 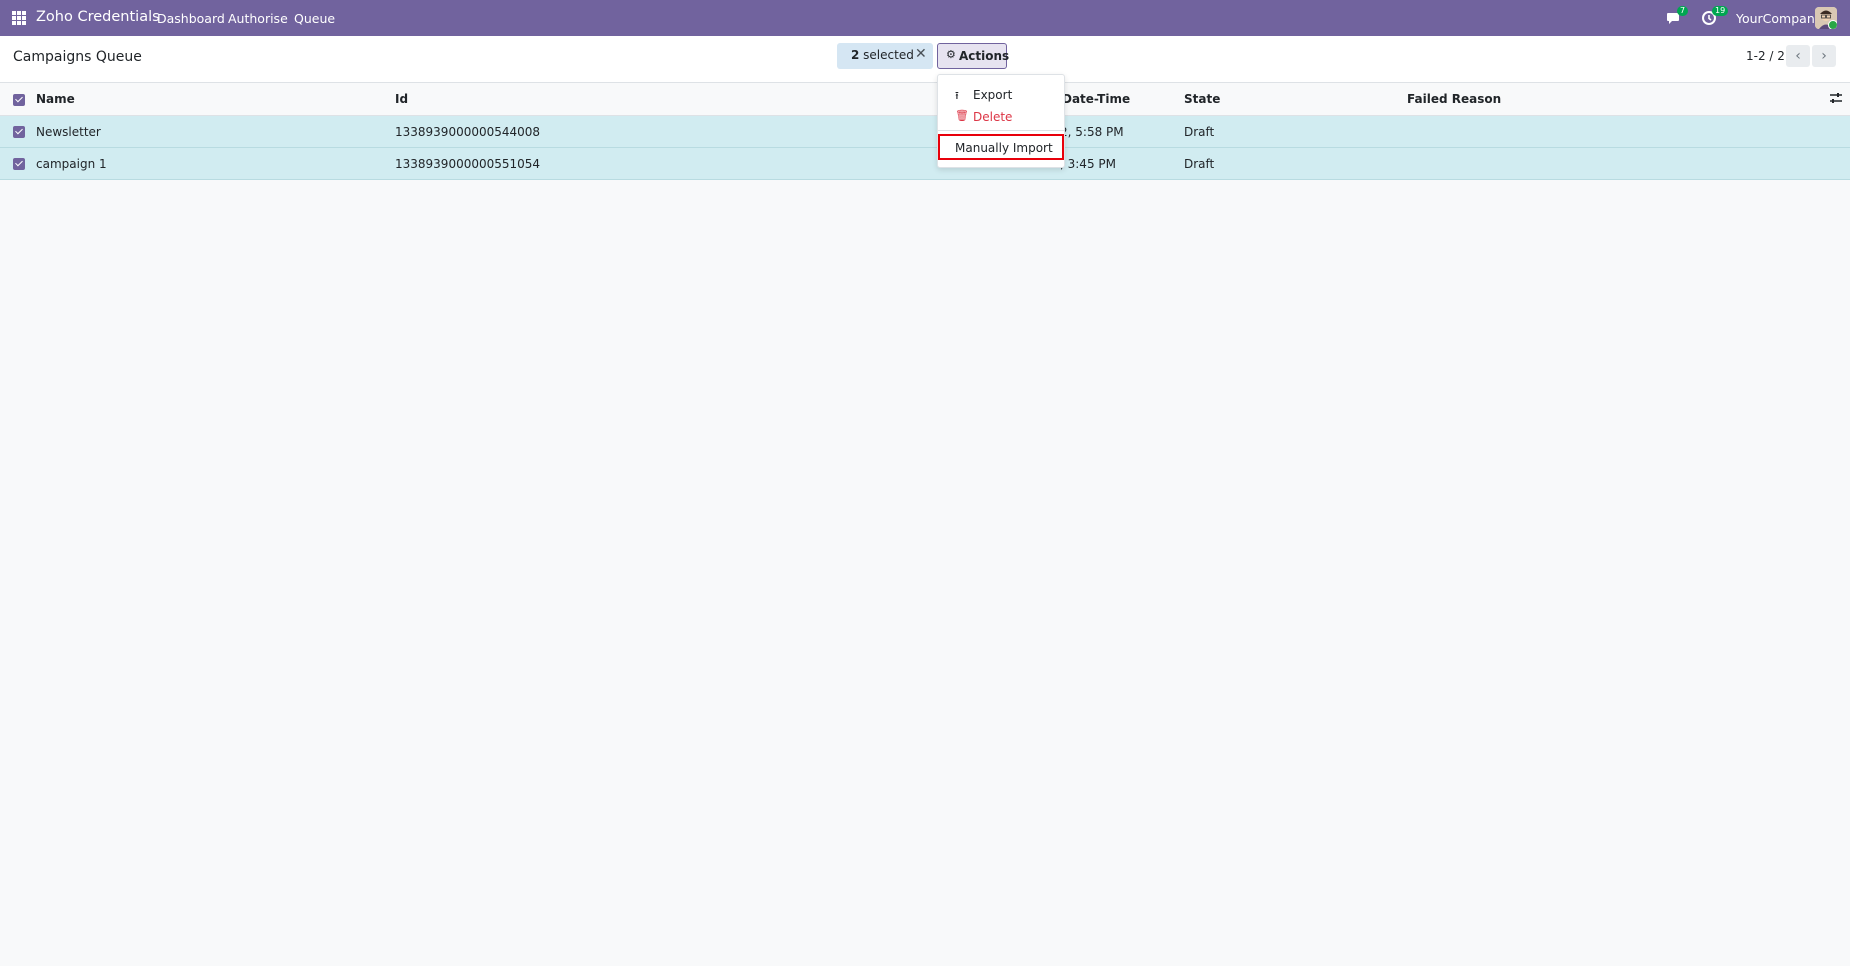 I want to click on select-all-checkbox, so click(x=19, y=100).